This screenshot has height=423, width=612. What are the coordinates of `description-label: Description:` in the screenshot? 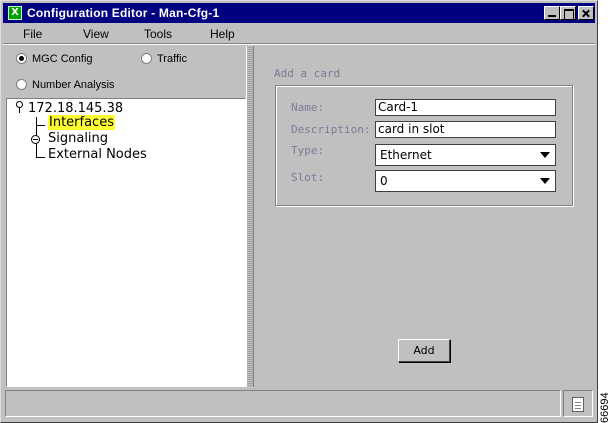 It's located at (331, 129).